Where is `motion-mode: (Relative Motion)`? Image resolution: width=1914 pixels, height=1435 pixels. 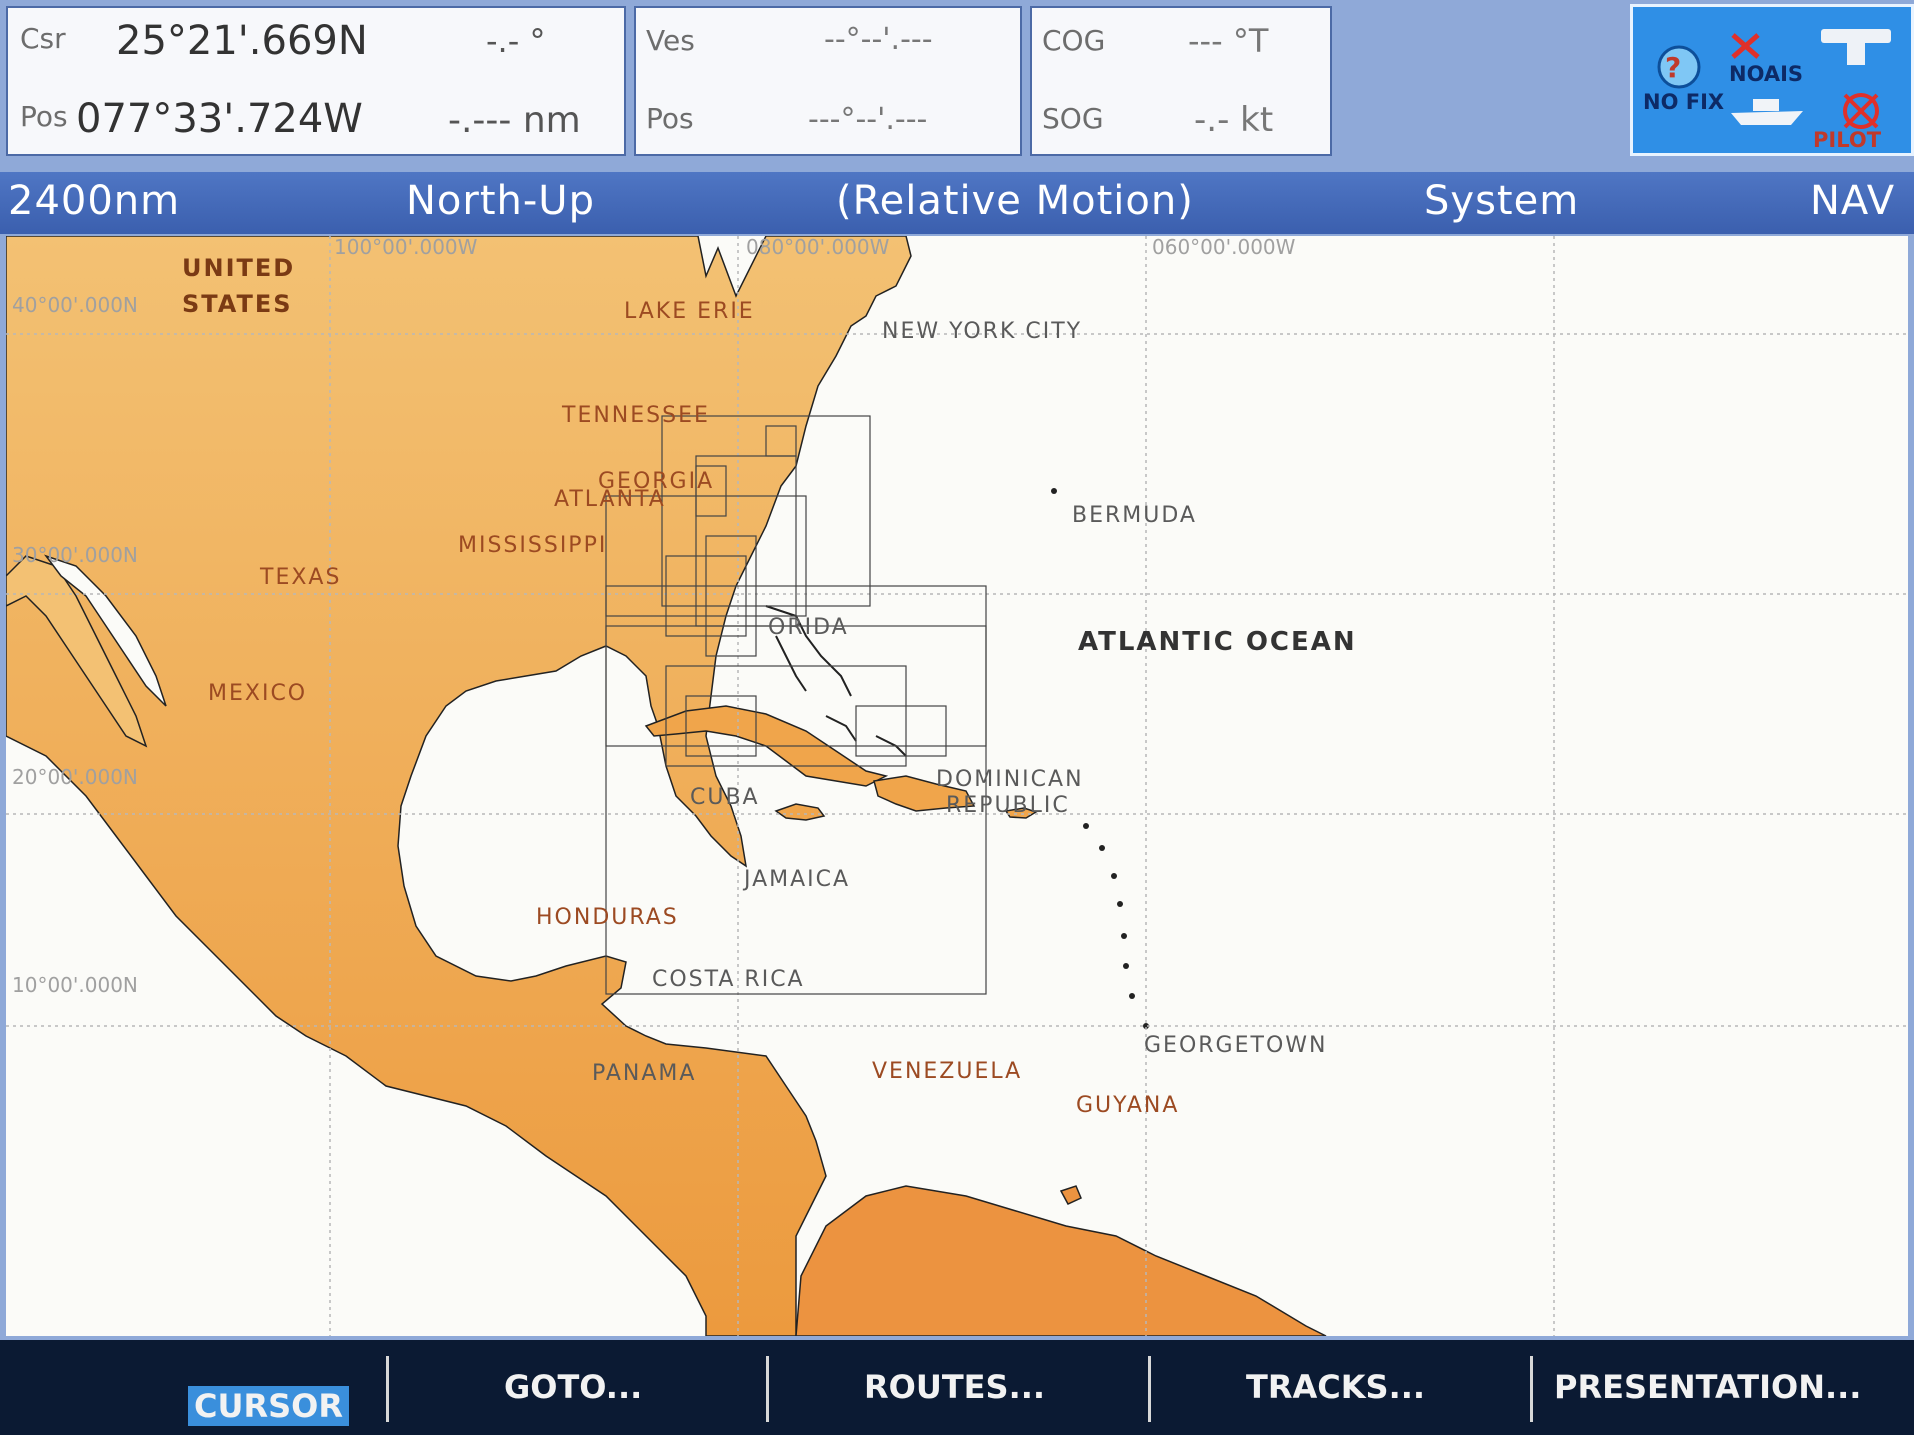
motion-mode: (Relative Motion) is located at coordinates (1015, 201).